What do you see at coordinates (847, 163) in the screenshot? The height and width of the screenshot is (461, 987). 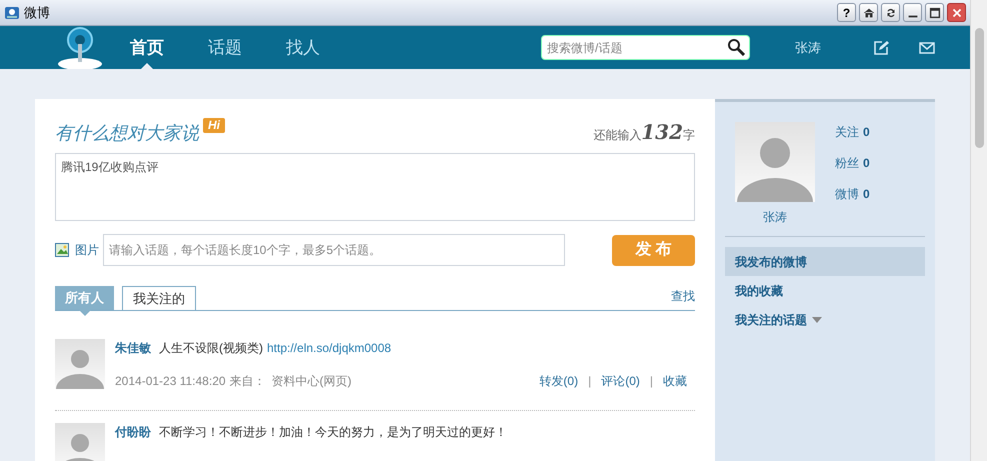 I see `stat-label: 粉丝` at bounding box center [847, 163].